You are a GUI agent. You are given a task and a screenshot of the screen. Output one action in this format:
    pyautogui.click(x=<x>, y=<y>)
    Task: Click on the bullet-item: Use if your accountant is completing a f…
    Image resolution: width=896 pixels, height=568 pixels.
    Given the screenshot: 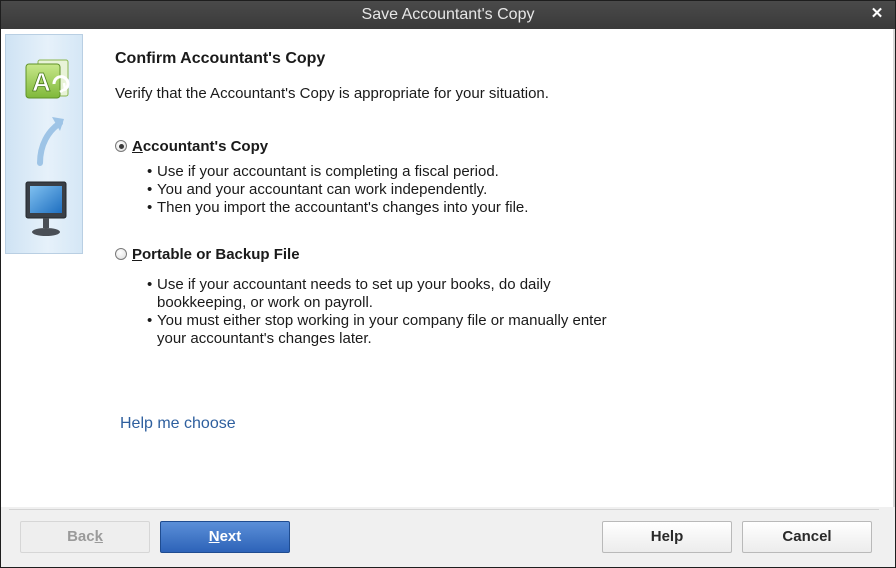 What is the action you would take?
    pyautogui.click(x=337, y=172)
    